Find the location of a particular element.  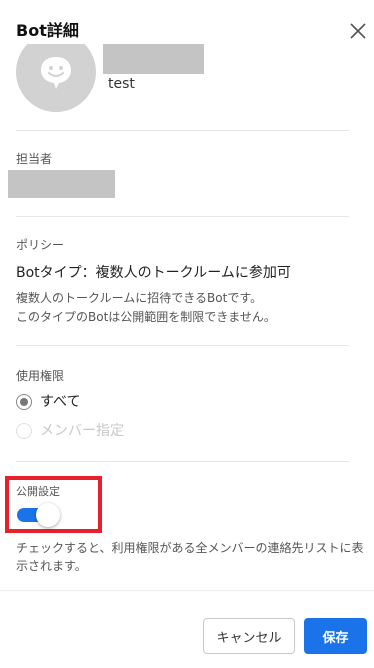

close-icon is located at coordinates (358, 31).